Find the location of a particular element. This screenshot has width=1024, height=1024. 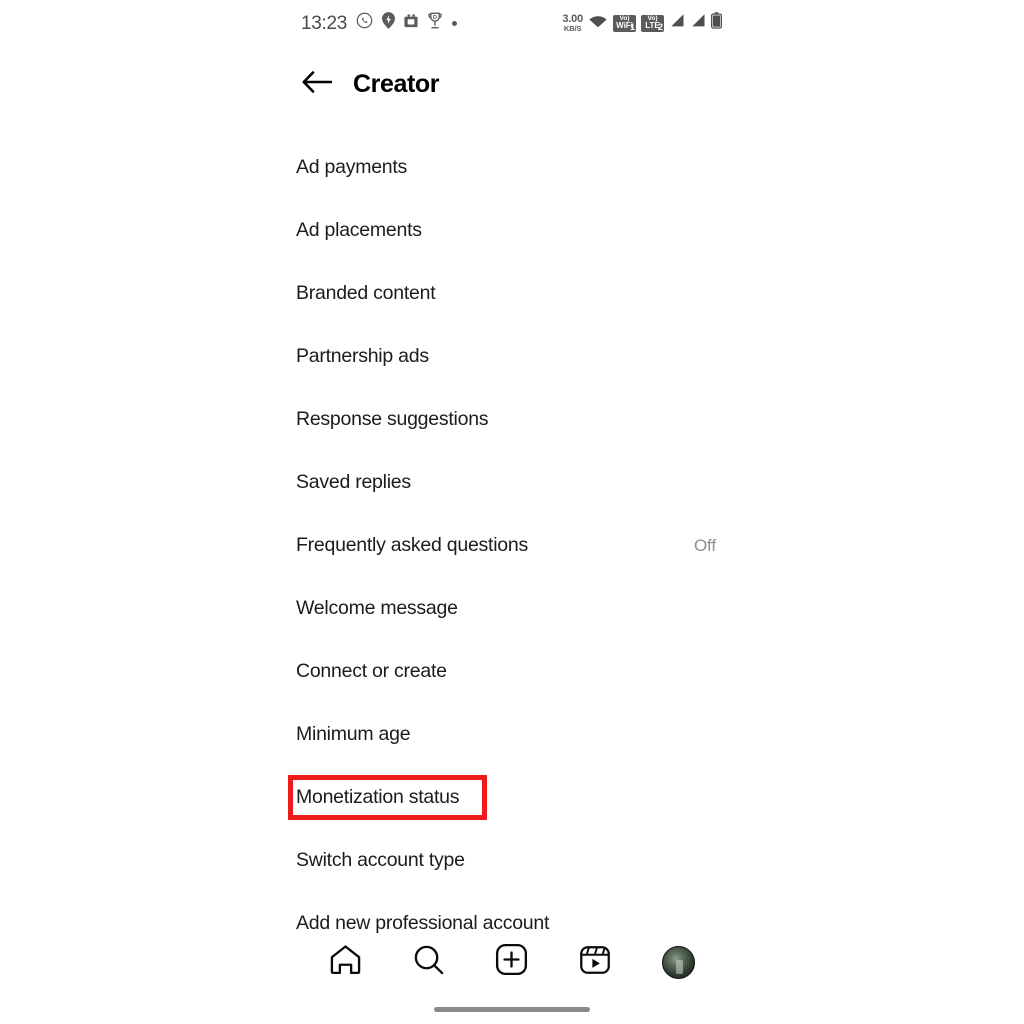

nav-home is located at coordinates (346, 962).